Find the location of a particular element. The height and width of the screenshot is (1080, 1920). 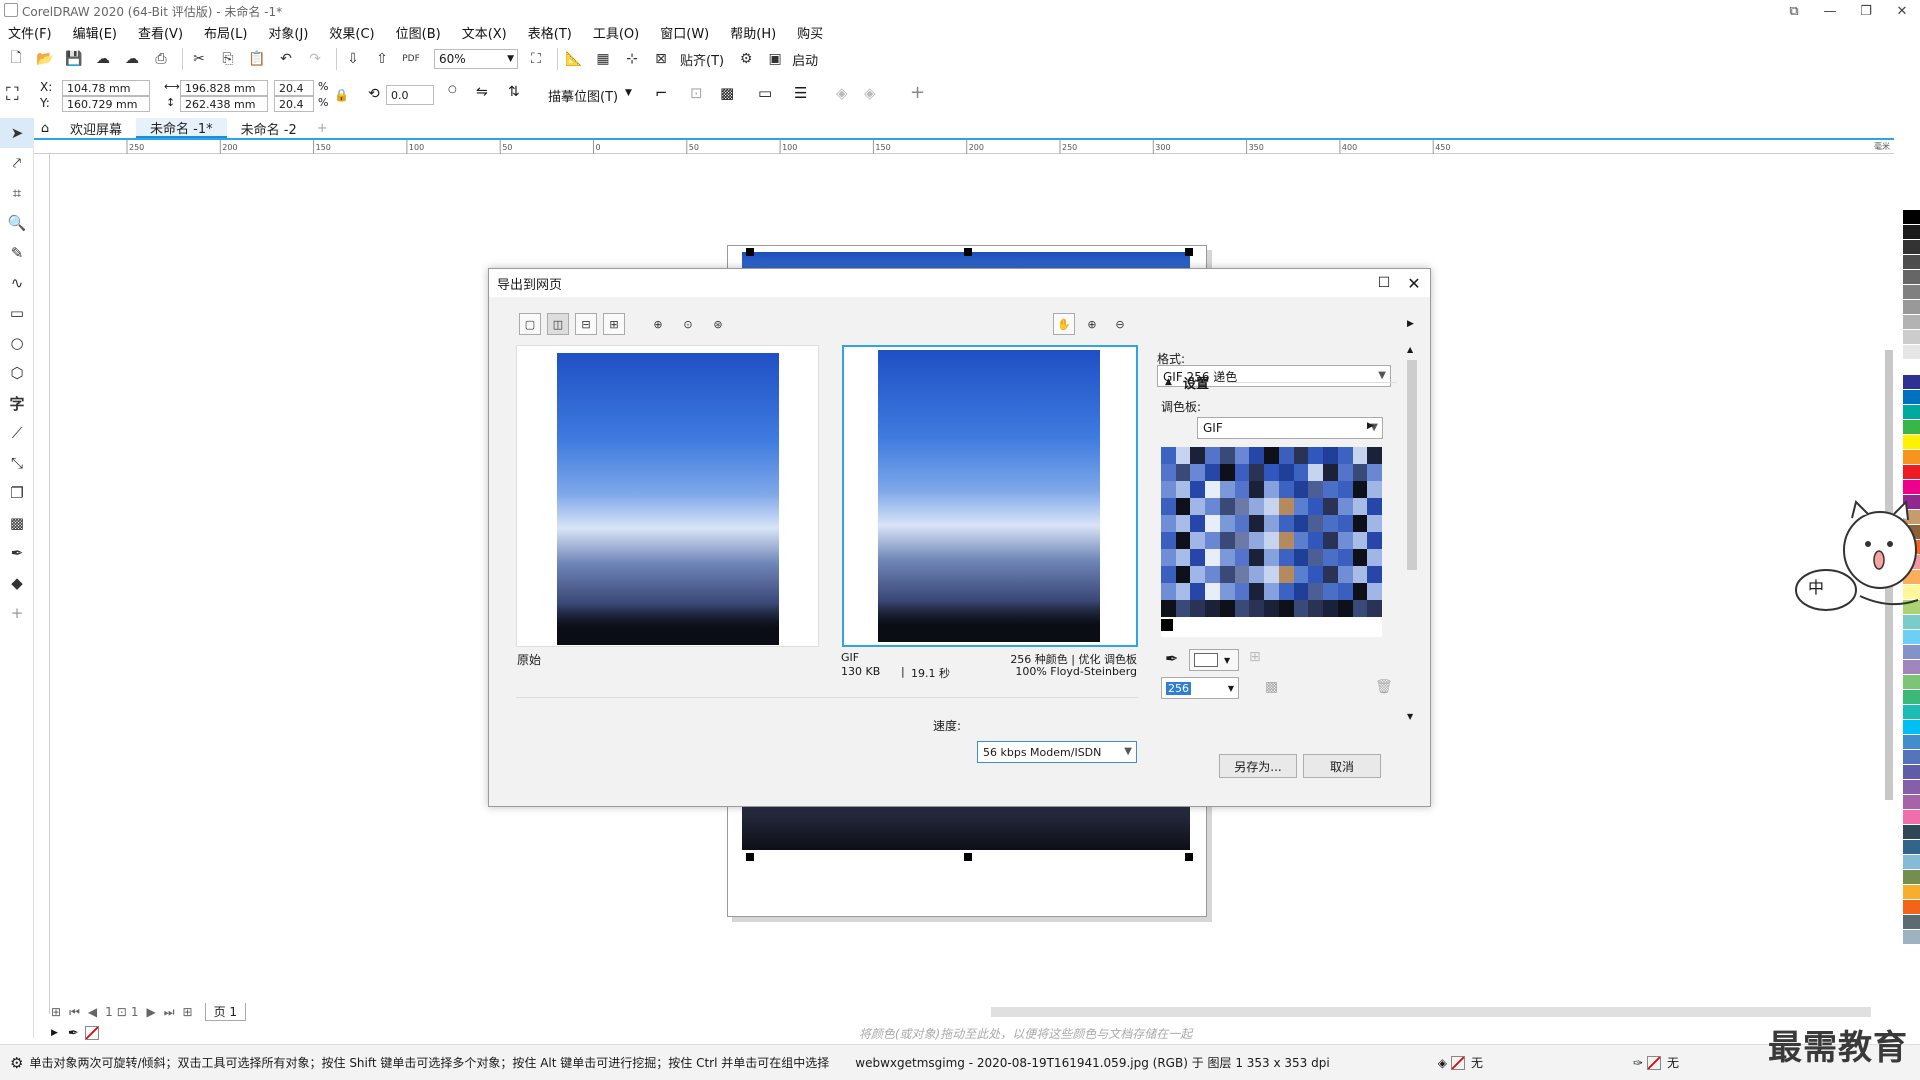

add-page-end-icon: ⊞ is located at coordinates (188, 1012).